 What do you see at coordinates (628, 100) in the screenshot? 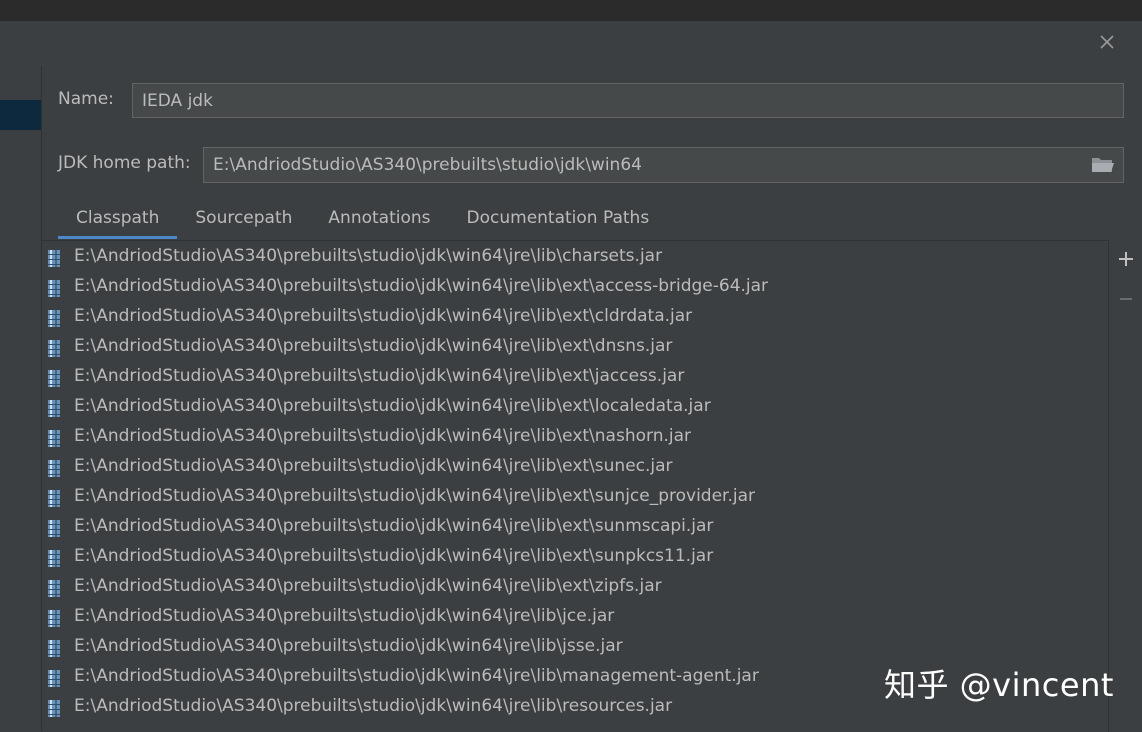
I see `name-input: IEDA jdk` at bounding box center [628, 100].